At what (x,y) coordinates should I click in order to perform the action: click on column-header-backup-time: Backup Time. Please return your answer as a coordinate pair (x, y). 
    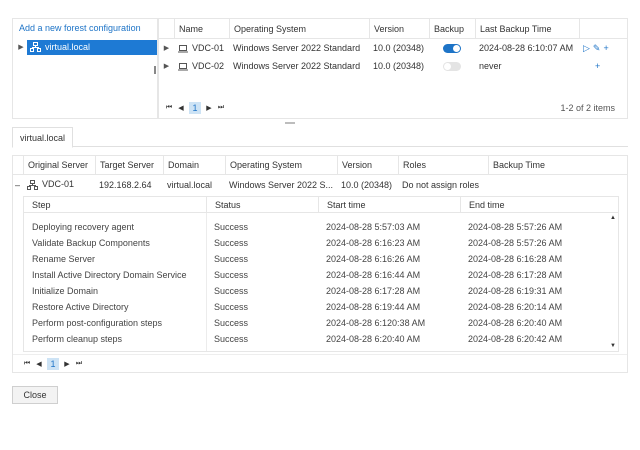
    Looking at the image, I should click on (557, 165).